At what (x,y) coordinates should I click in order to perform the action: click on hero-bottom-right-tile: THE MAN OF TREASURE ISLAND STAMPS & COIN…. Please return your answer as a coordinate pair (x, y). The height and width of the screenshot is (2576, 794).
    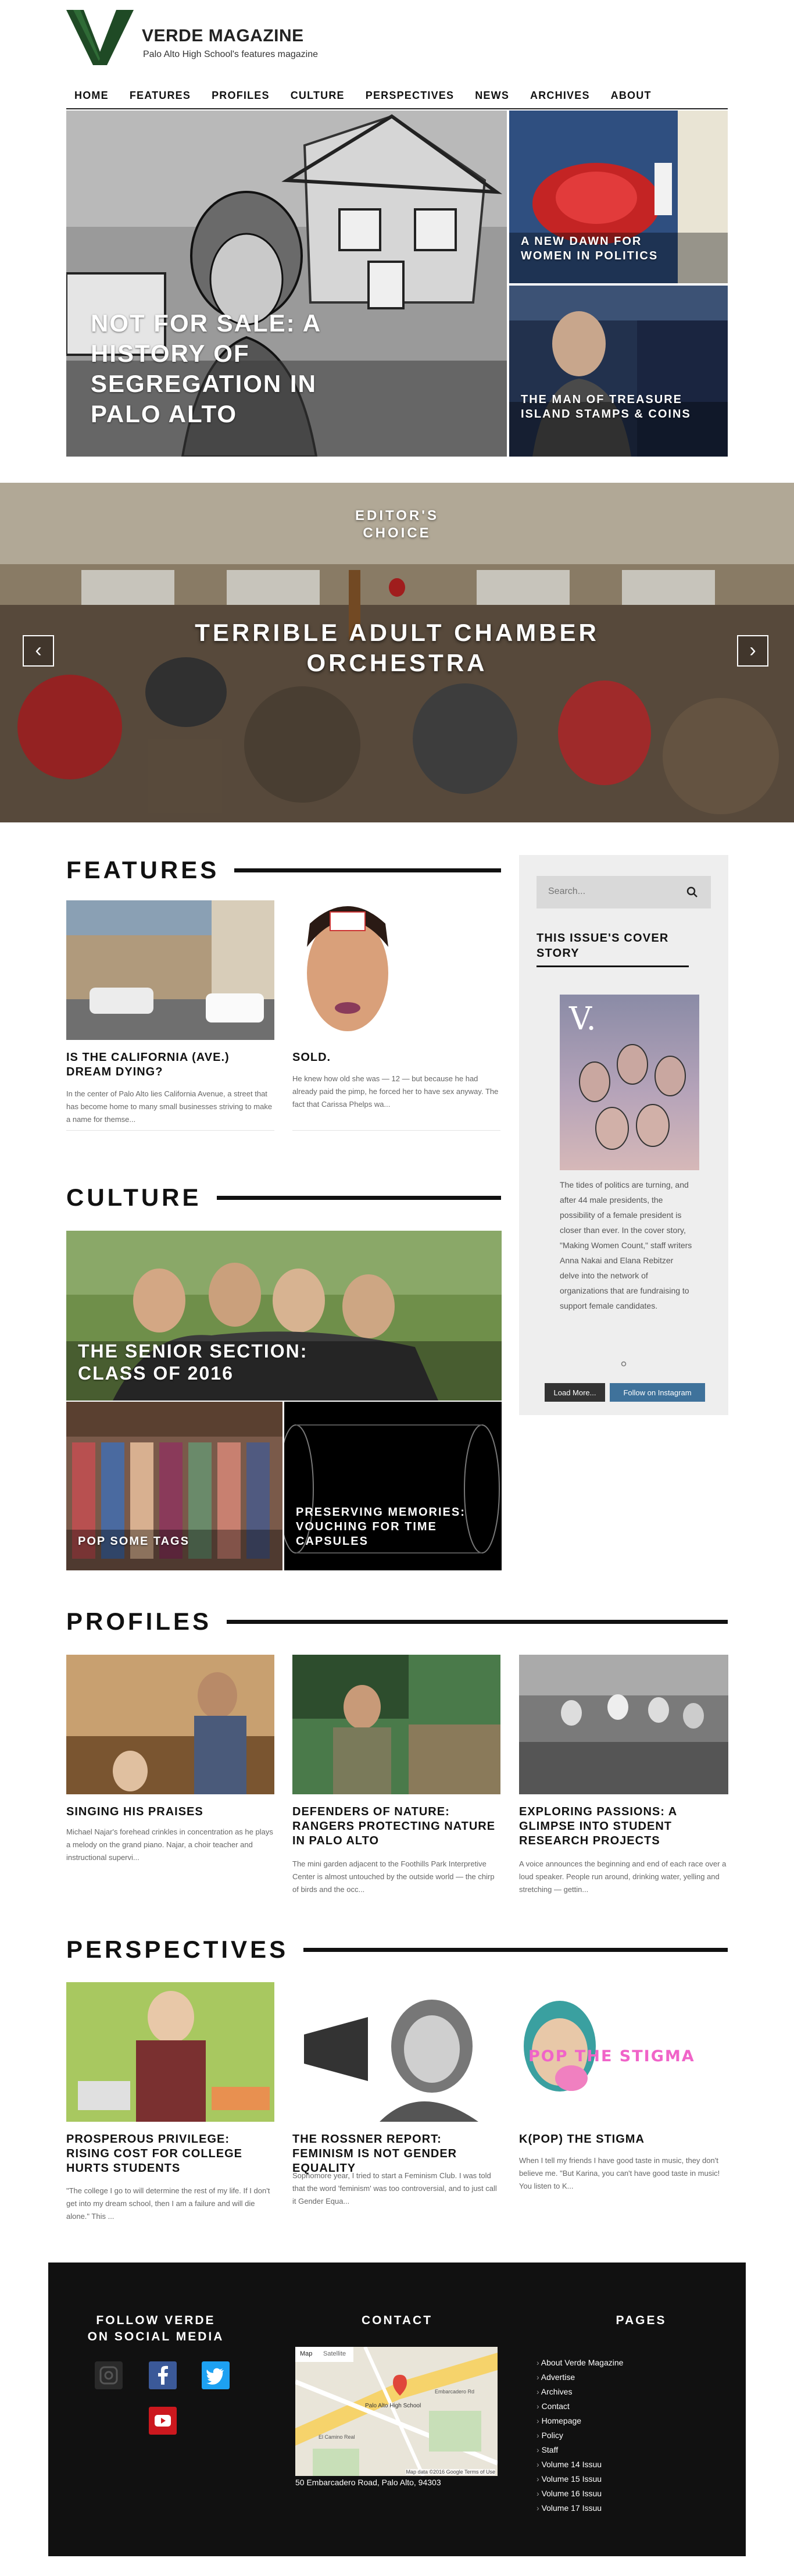
    Looking at the image, I should click on (618, 371).